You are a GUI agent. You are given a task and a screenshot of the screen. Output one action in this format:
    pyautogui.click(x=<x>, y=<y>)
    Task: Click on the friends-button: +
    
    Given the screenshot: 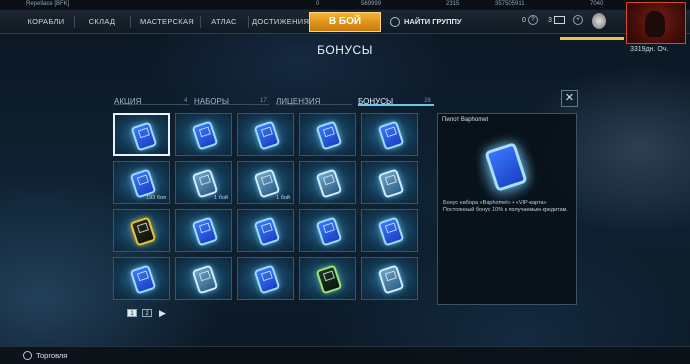 What is the action you would take?
    pyautogui.click(x=578, y=21)
    